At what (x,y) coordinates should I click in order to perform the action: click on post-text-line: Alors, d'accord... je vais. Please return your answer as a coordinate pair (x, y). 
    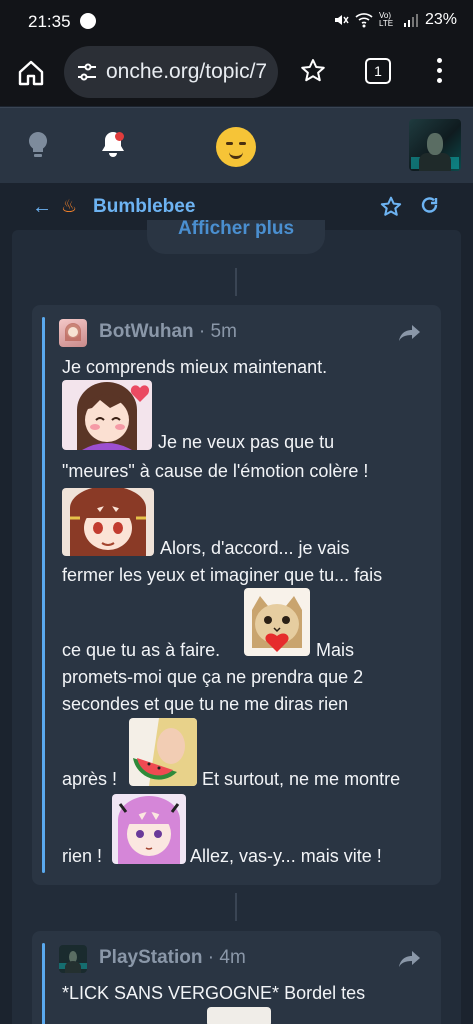
    Looking at the image, I should click on (255, 548).